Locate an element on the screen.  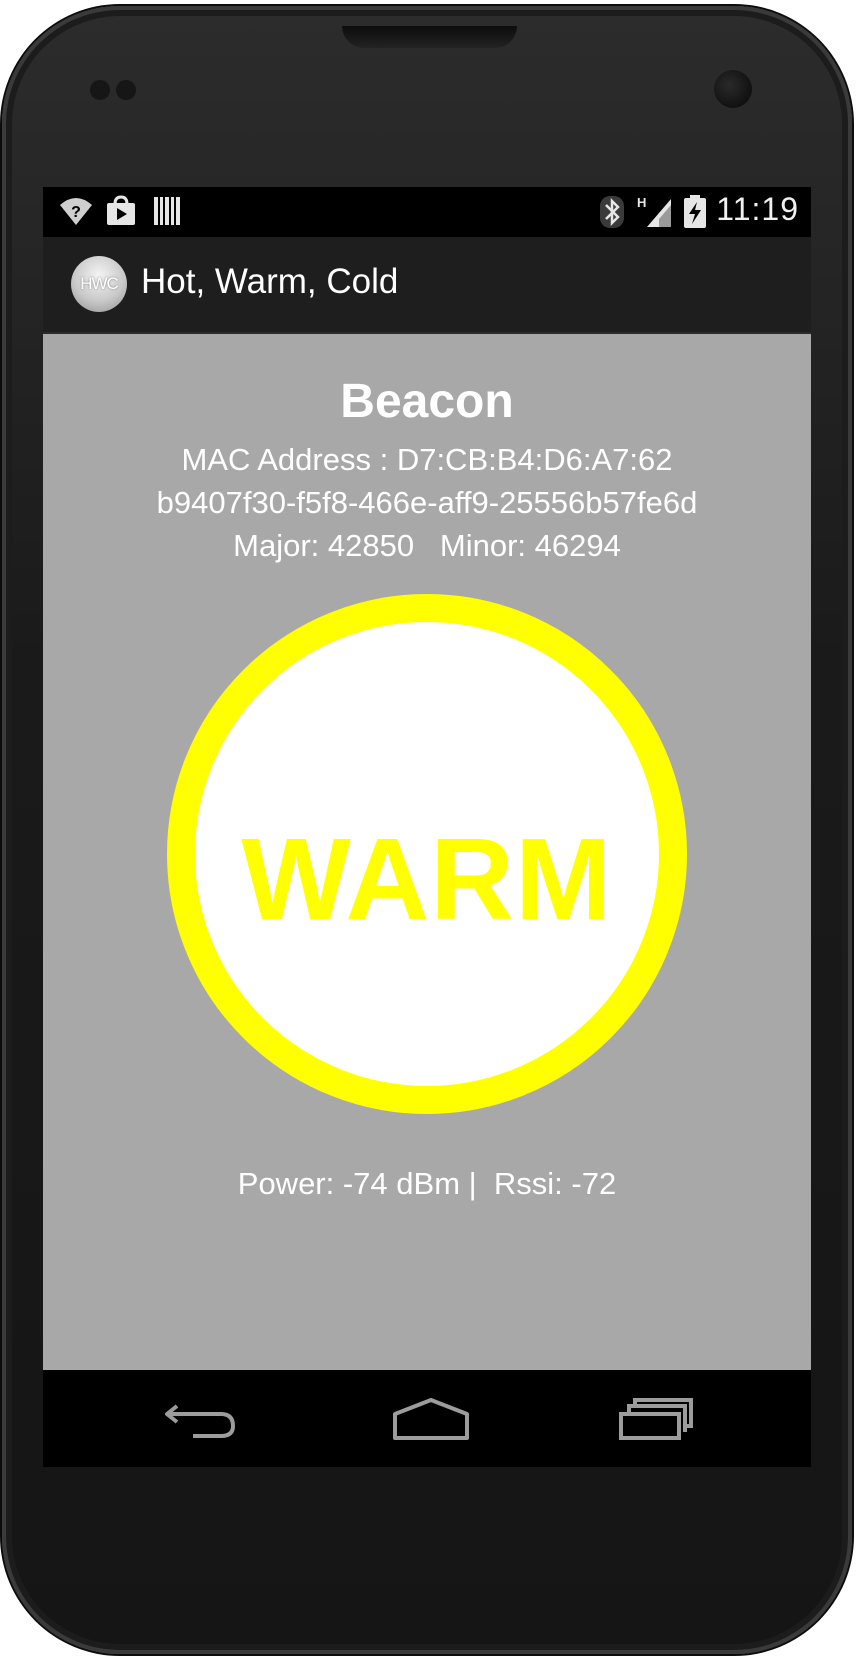
bluetooth-icon is located at coordinates (612, 214).